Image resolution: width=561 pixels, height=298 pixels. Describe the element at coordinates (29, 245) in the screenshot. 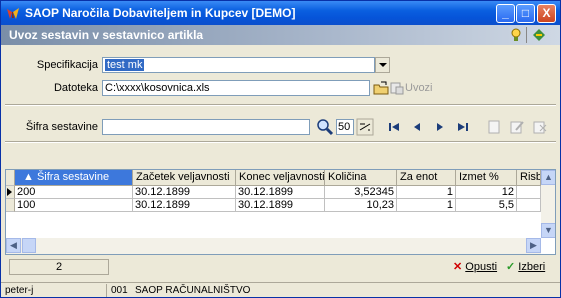

I see `horizontal-scroll-thumb` at that location.